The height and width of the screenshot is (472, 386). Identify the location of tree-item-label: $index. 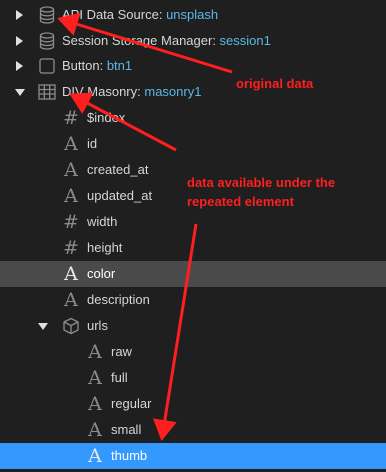
(106, 117).